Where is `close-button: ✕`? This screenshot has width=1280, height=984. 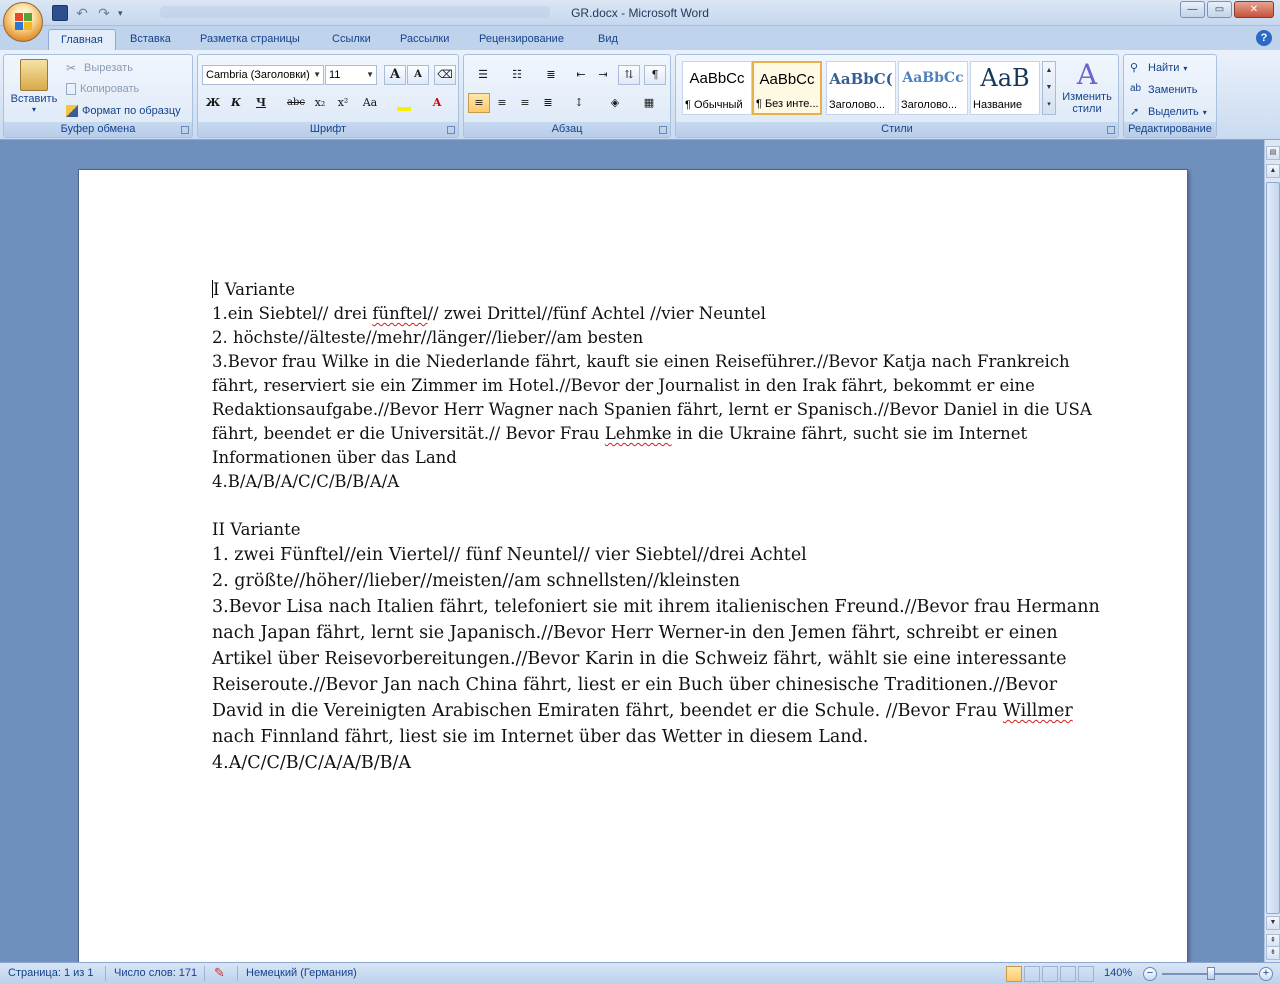
close-button: ✕ is located at coordinates (1254, 9).